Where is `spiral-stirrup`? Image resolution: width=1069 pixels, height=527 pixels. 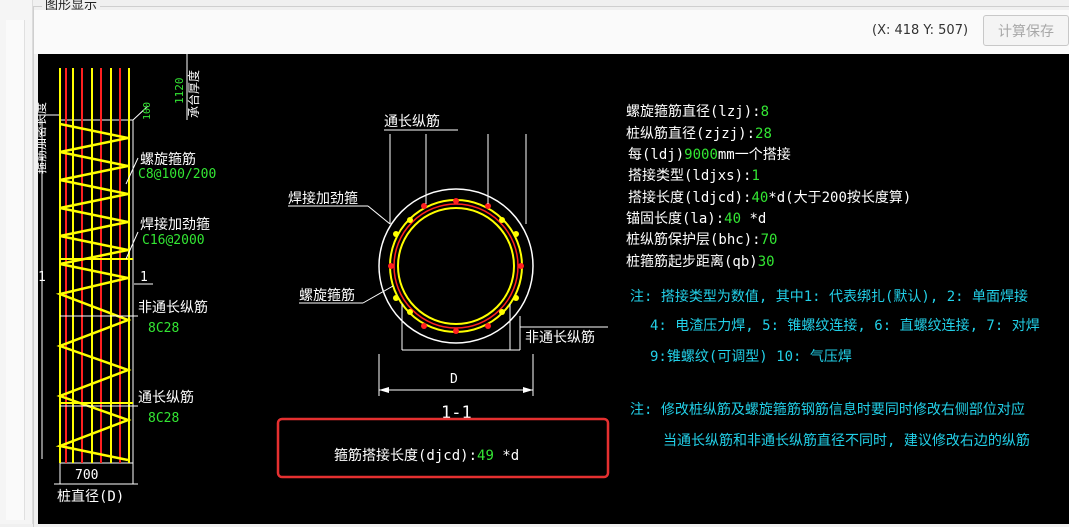
spiral-stirrup is located at coordinates (93, 292).